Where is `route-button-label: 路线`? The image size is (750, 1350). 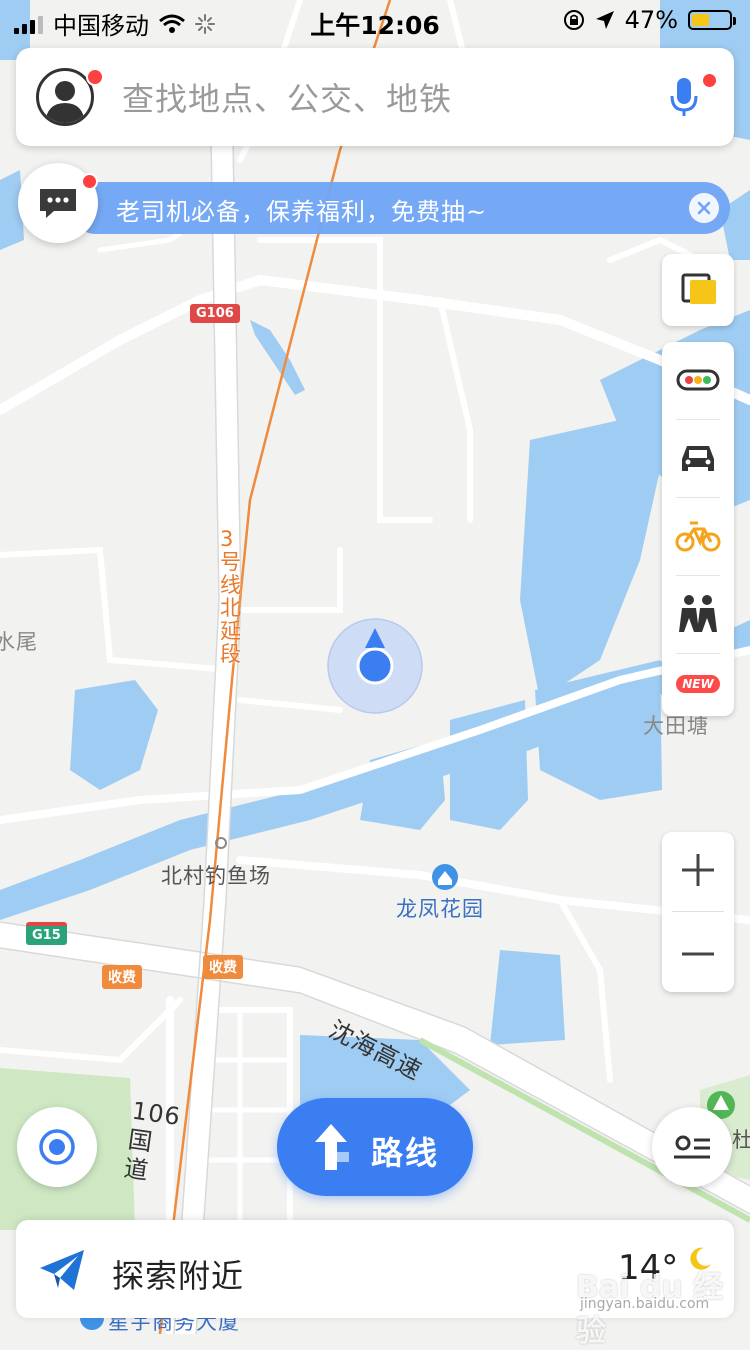 route-button-label: 路线 is located at coordinates (405, 1153).